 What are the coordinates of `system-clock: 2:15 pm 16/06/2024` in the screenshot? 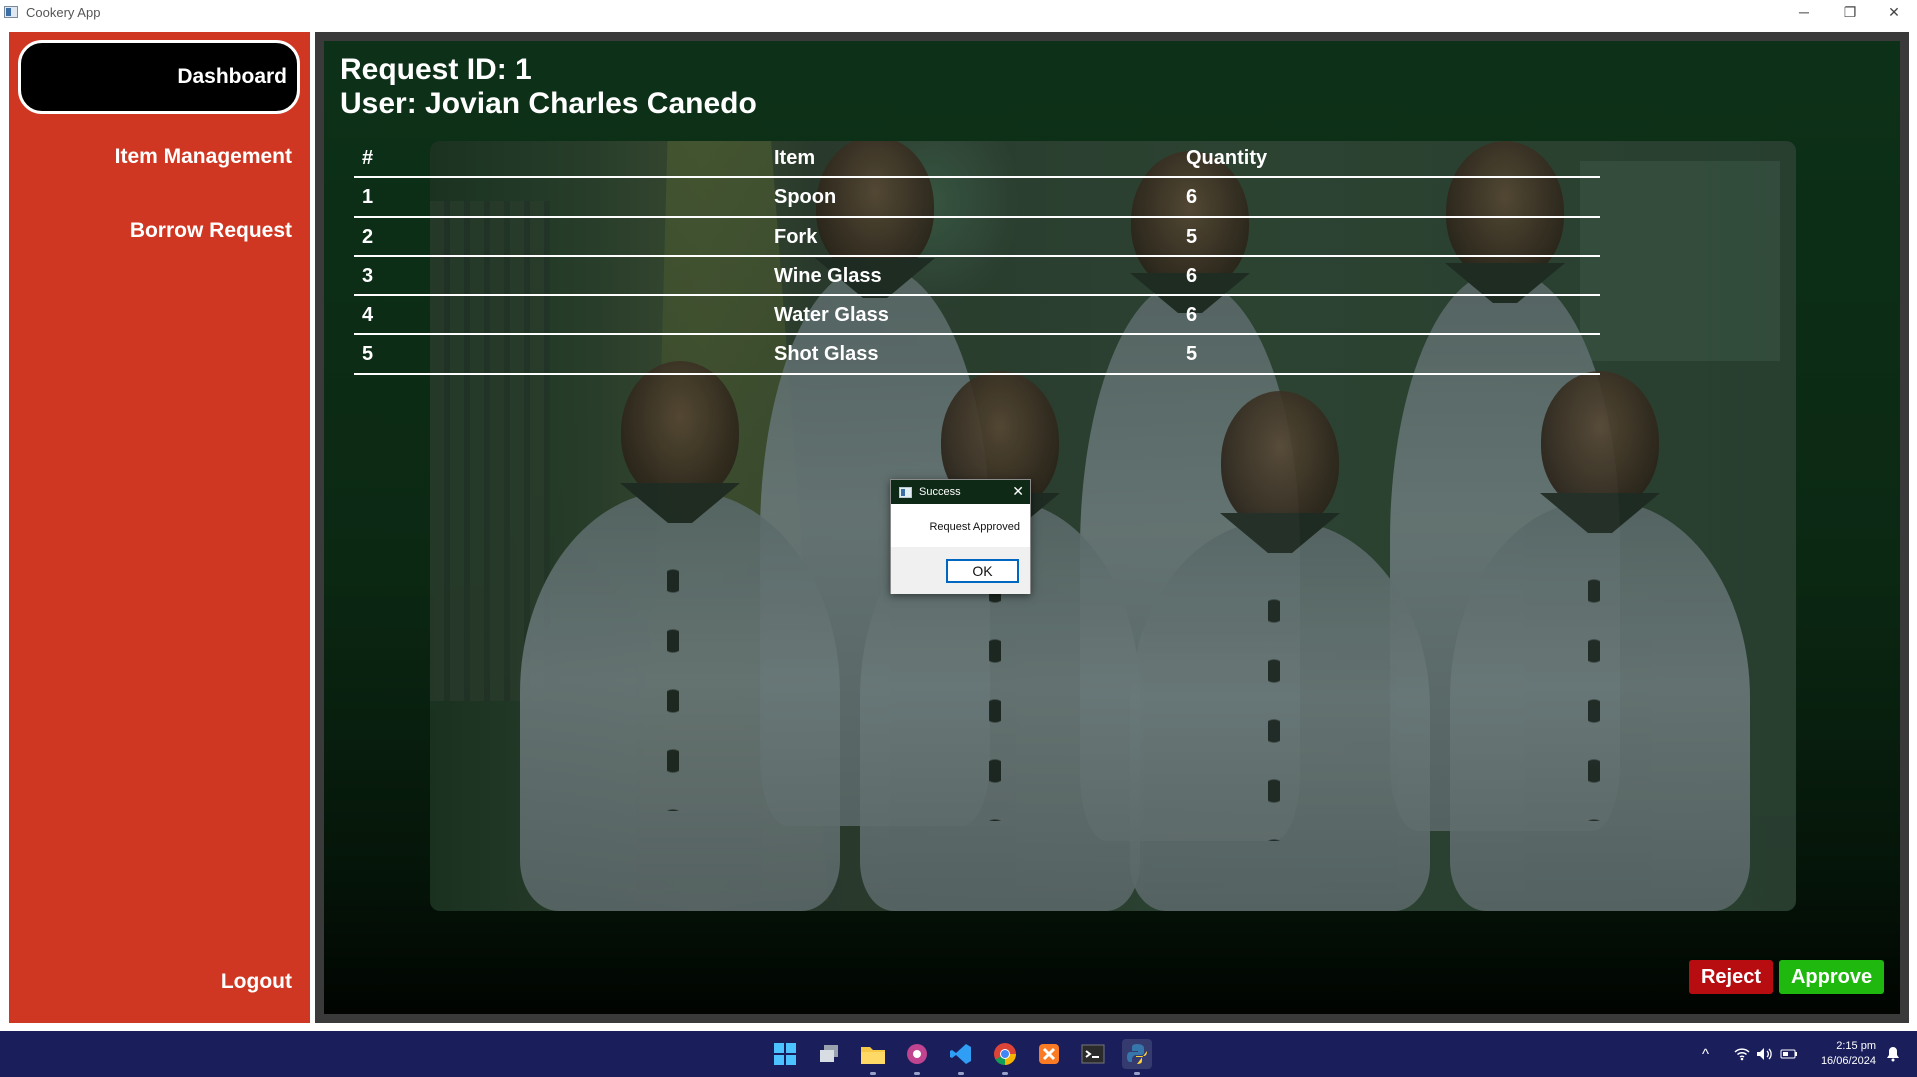 It's located at (1840, 1054).